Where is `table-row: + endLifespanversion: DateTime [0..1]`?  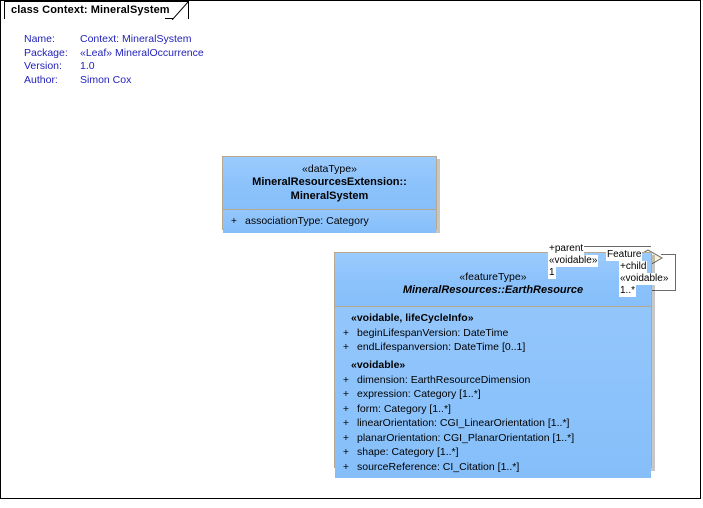 table-row: + endLifespanversion: DateTime [0..1] is located at coordinates (493, 347).